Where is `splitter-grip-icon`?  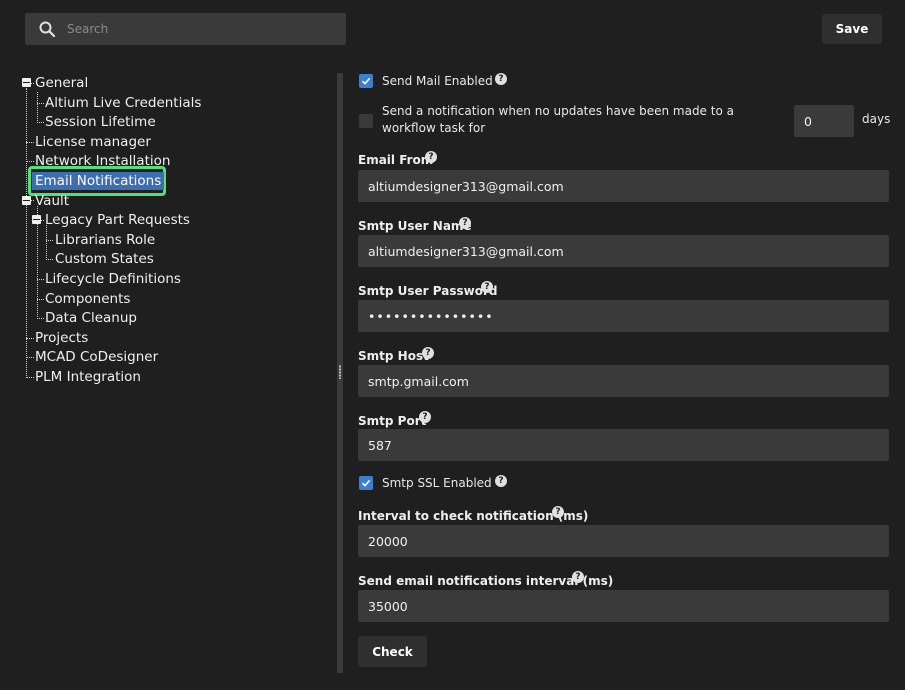 splitter-grip-icon is located at coordinates (340, 372).